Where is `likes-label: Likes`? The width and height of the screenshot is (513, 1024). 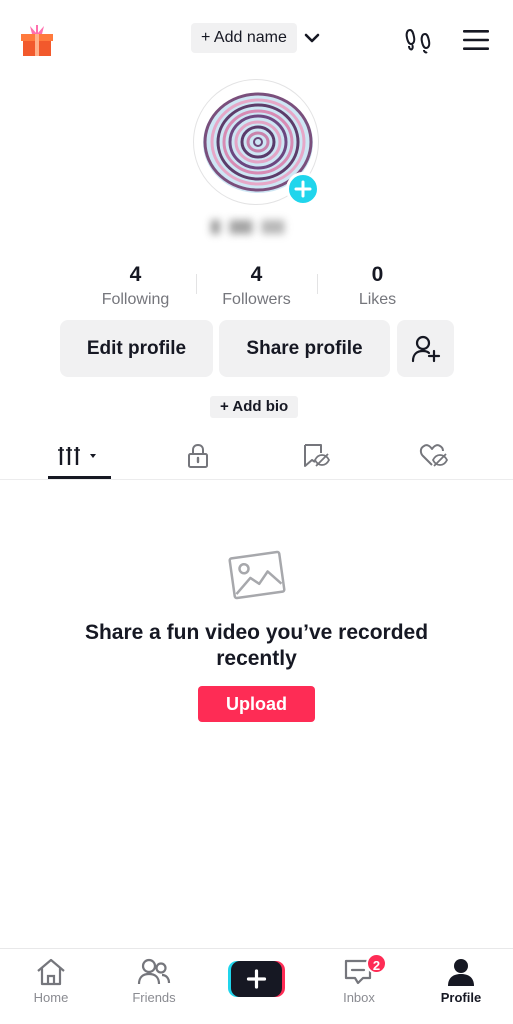
likes-label: Likes is located at coordinates (377, 299).